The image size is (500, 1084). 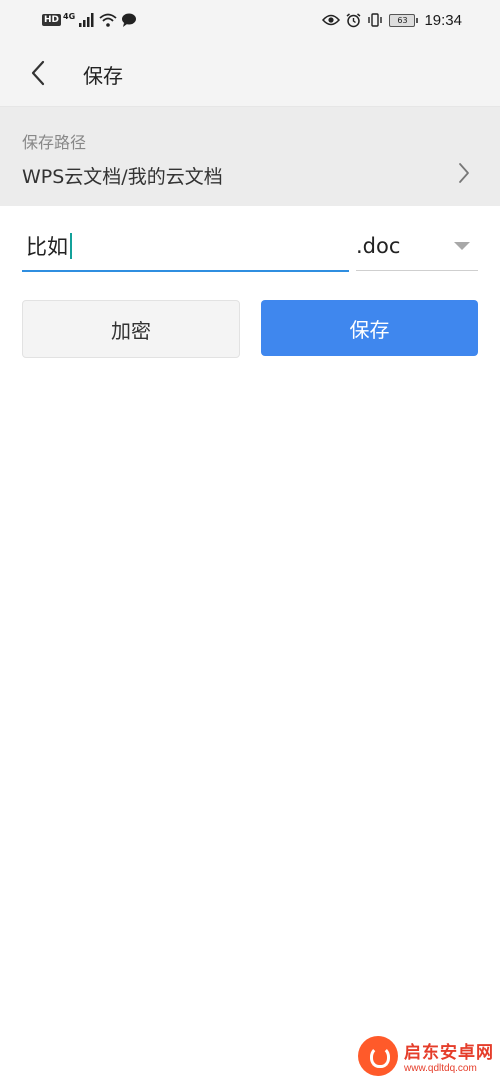 What do you see at coordinates (353, 19) in the screenshot?
I see `alarm-icon` at bounding box center [353, 19].